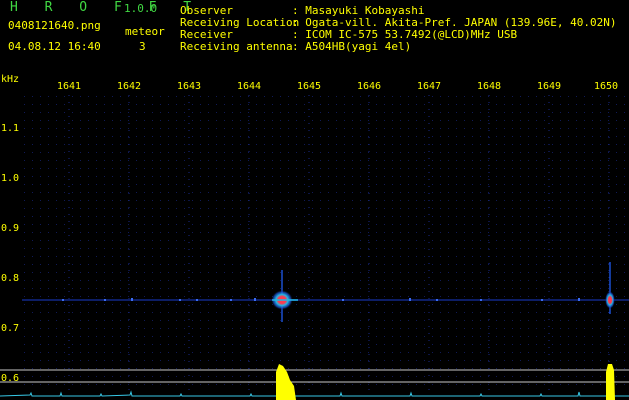 This screenshot has width=629, height=400. What do you see at coordinates (429, 86) in the screenshot?
I see `x-tick-1647: 1647` at bounding box center [429, 86].